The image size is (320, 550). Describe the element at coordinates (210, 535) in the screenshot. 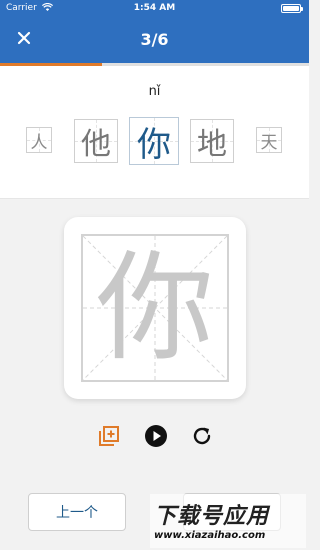

I see `watermark-url: www.xiazaihao.com` at that location.